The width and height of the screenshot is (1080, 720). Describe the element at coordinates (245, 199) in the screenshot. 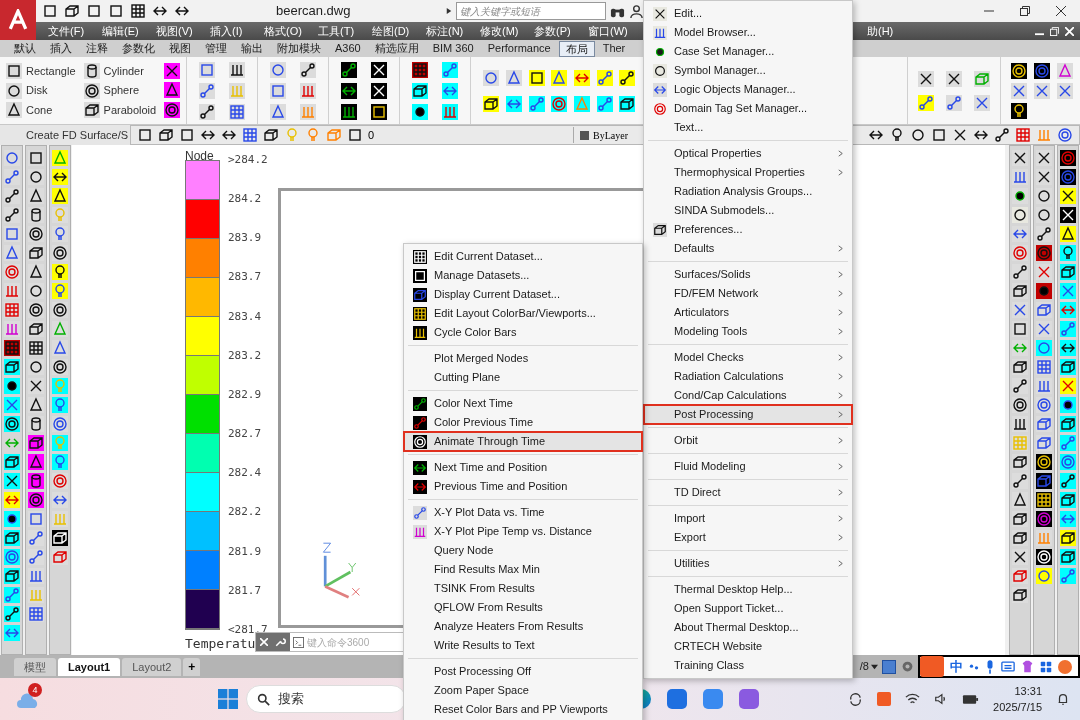

I see `color-bar-label: 284.2` at that location.